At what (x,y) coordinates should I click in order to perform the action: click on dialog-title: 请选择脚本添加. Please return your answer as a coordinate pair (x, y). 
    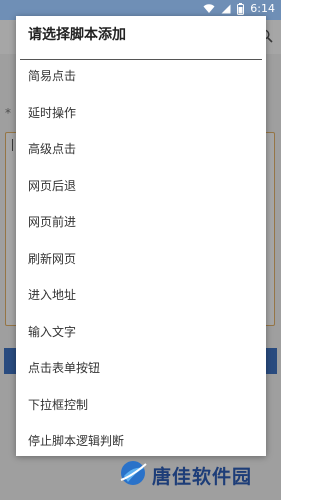
    Looking at the image, I should click on (77, 35).